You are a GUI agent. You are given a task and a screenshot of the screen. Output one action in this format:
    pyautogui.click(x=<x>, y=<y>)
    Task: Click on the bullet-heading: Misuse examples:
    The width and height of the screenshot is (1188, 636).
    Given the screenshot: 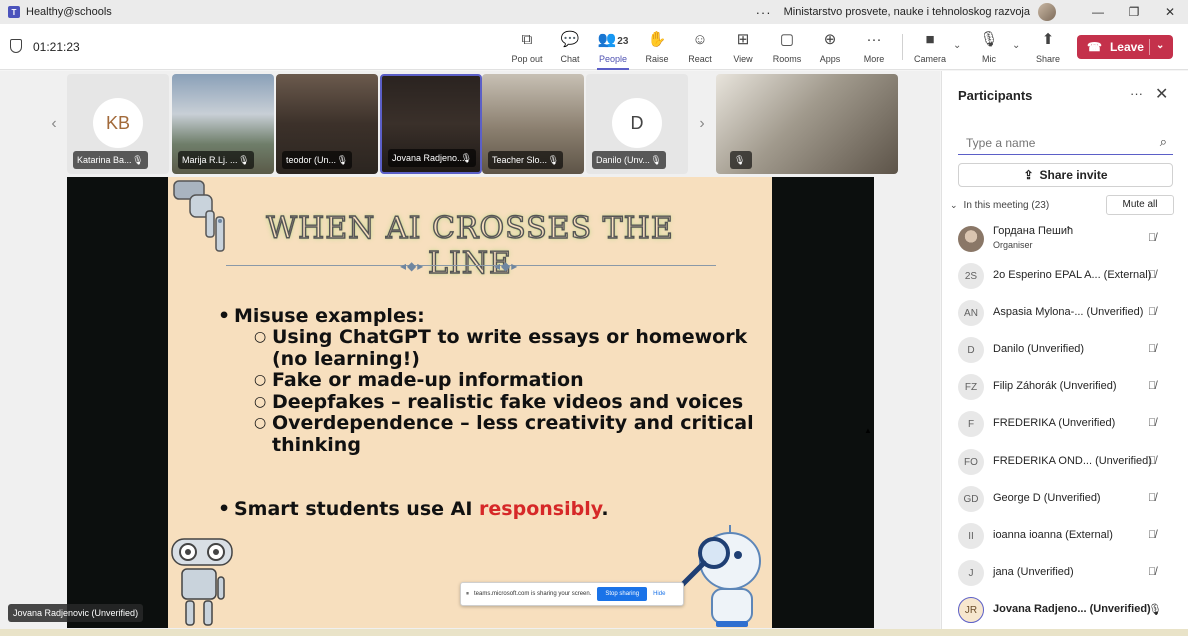 What is the action you would take?
    pyautogui.click(x=488, y=316)
    